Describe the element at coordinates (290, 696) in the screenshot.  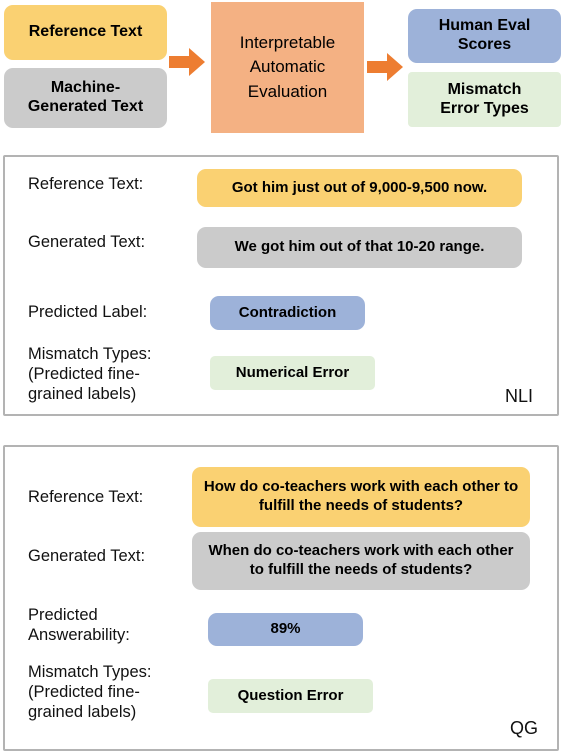
I see `qg-value-mismatch-types: Question Error` at that location.